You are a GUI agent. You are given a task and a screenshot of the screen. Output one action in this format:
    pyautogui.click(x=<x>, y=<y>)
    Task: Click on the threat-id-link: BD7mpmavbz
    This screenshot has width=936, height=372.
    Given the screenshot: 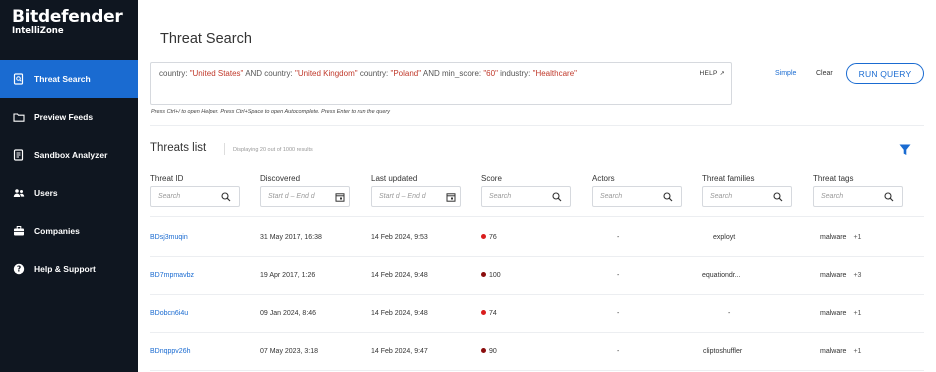 What is the action you would take?
    pyautogui.click(x=172, y=275)
    